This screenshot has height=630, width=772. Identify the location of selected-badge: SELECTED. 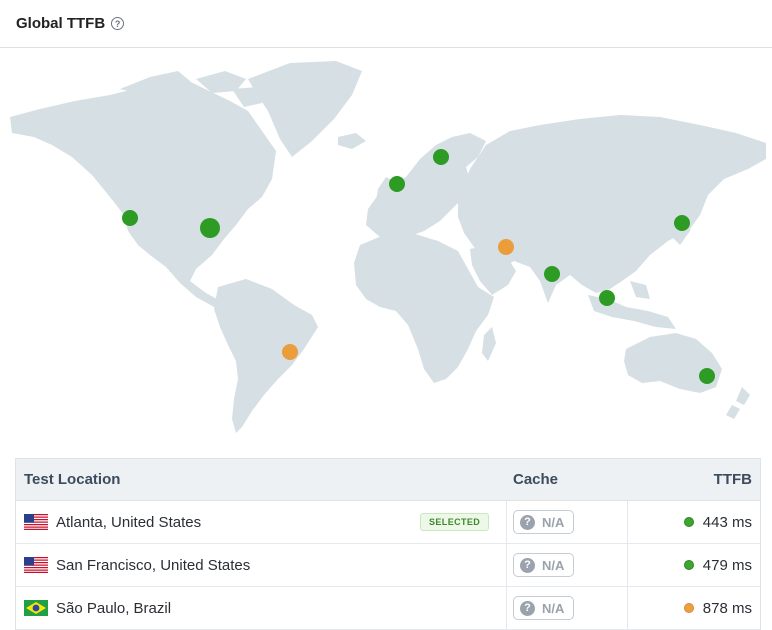
(455, 522).